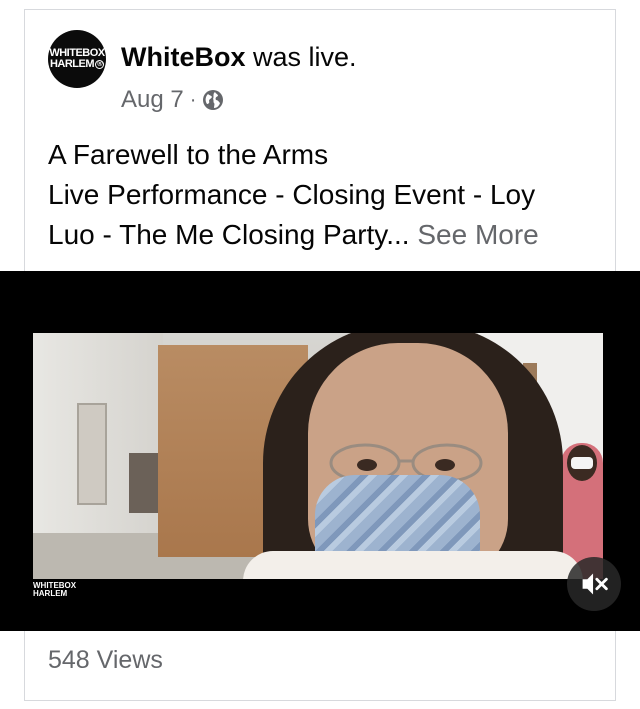 This screenshot has height=709, width=640. What do you see at coordinates (477, 234) in the screenshot?
I see `see-more-link: See More` at bounding box center [477, 234].